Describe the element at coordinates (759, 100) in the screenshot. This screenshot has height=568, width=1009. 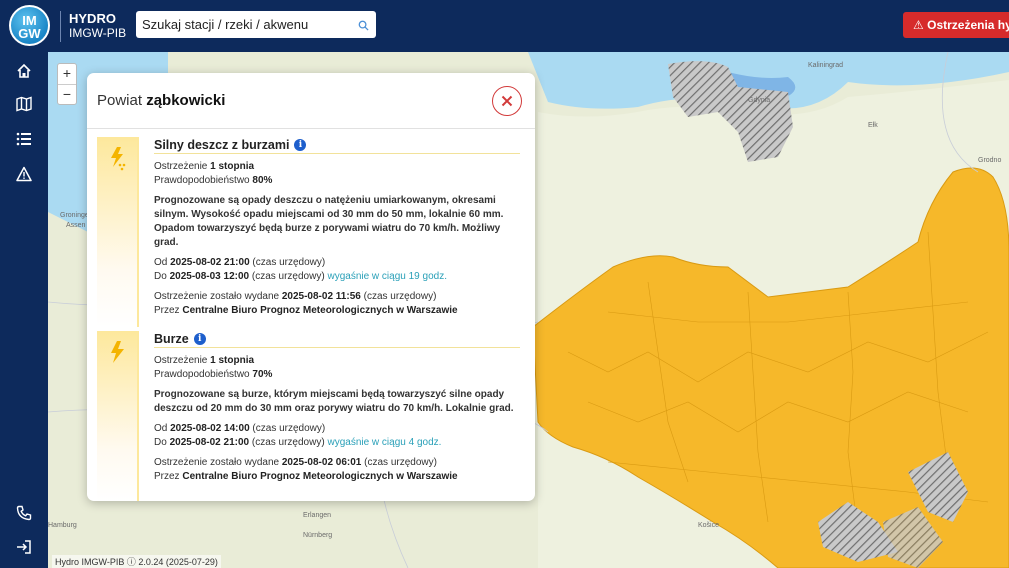
I see `map-label: Gdynia` at that location.